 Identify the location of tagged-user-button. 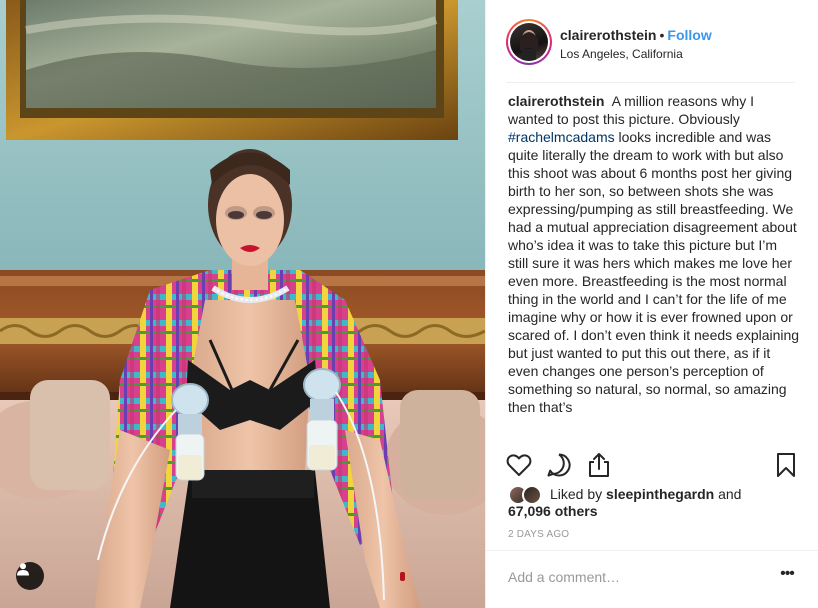
(30, 576).